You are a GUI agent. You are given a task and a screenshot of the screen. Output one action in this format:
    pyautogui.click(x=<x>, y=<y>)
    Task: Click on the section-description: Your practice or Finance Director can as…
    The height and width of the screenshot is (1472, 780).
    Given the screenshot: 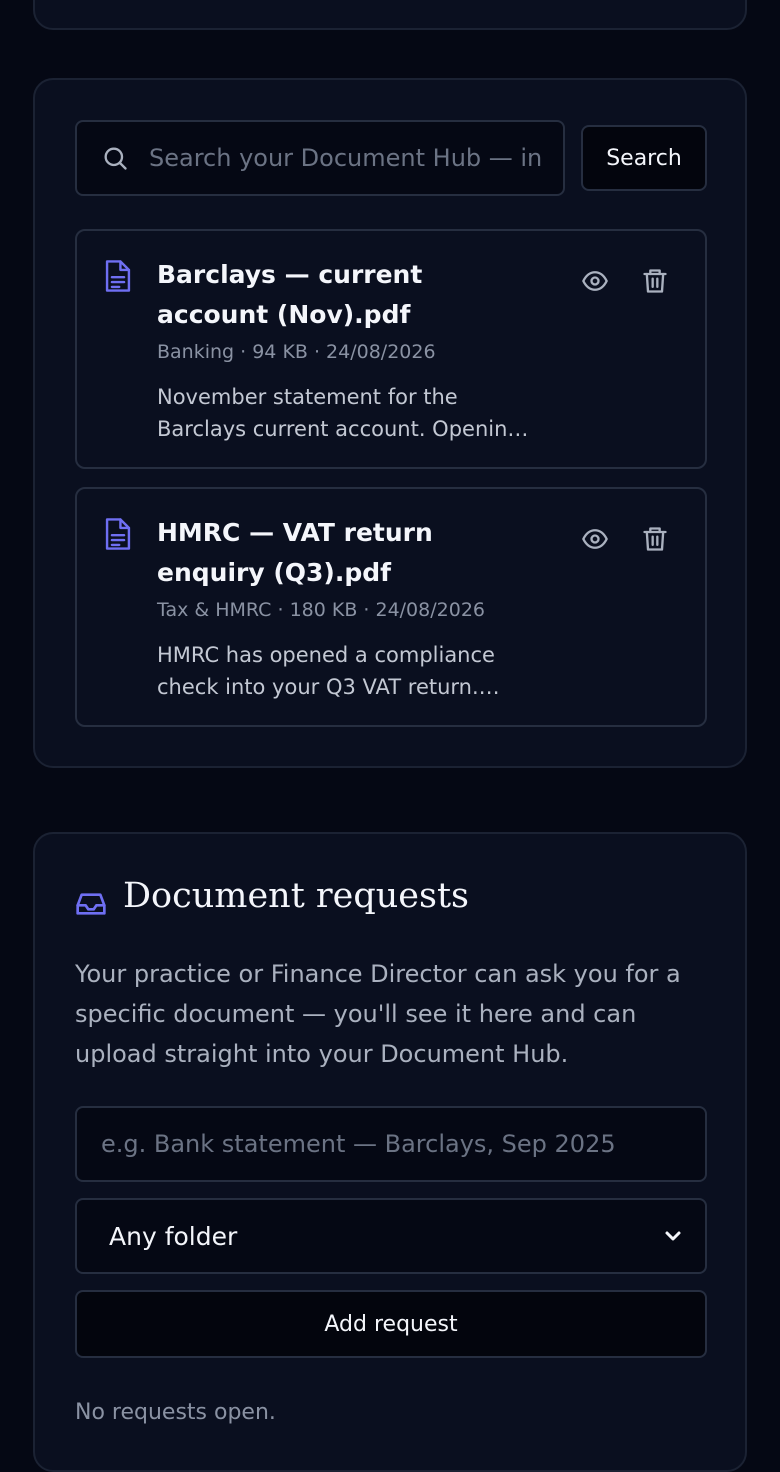 What is the action you would take?
    pyautogui.click(x=378, y=1014)
    